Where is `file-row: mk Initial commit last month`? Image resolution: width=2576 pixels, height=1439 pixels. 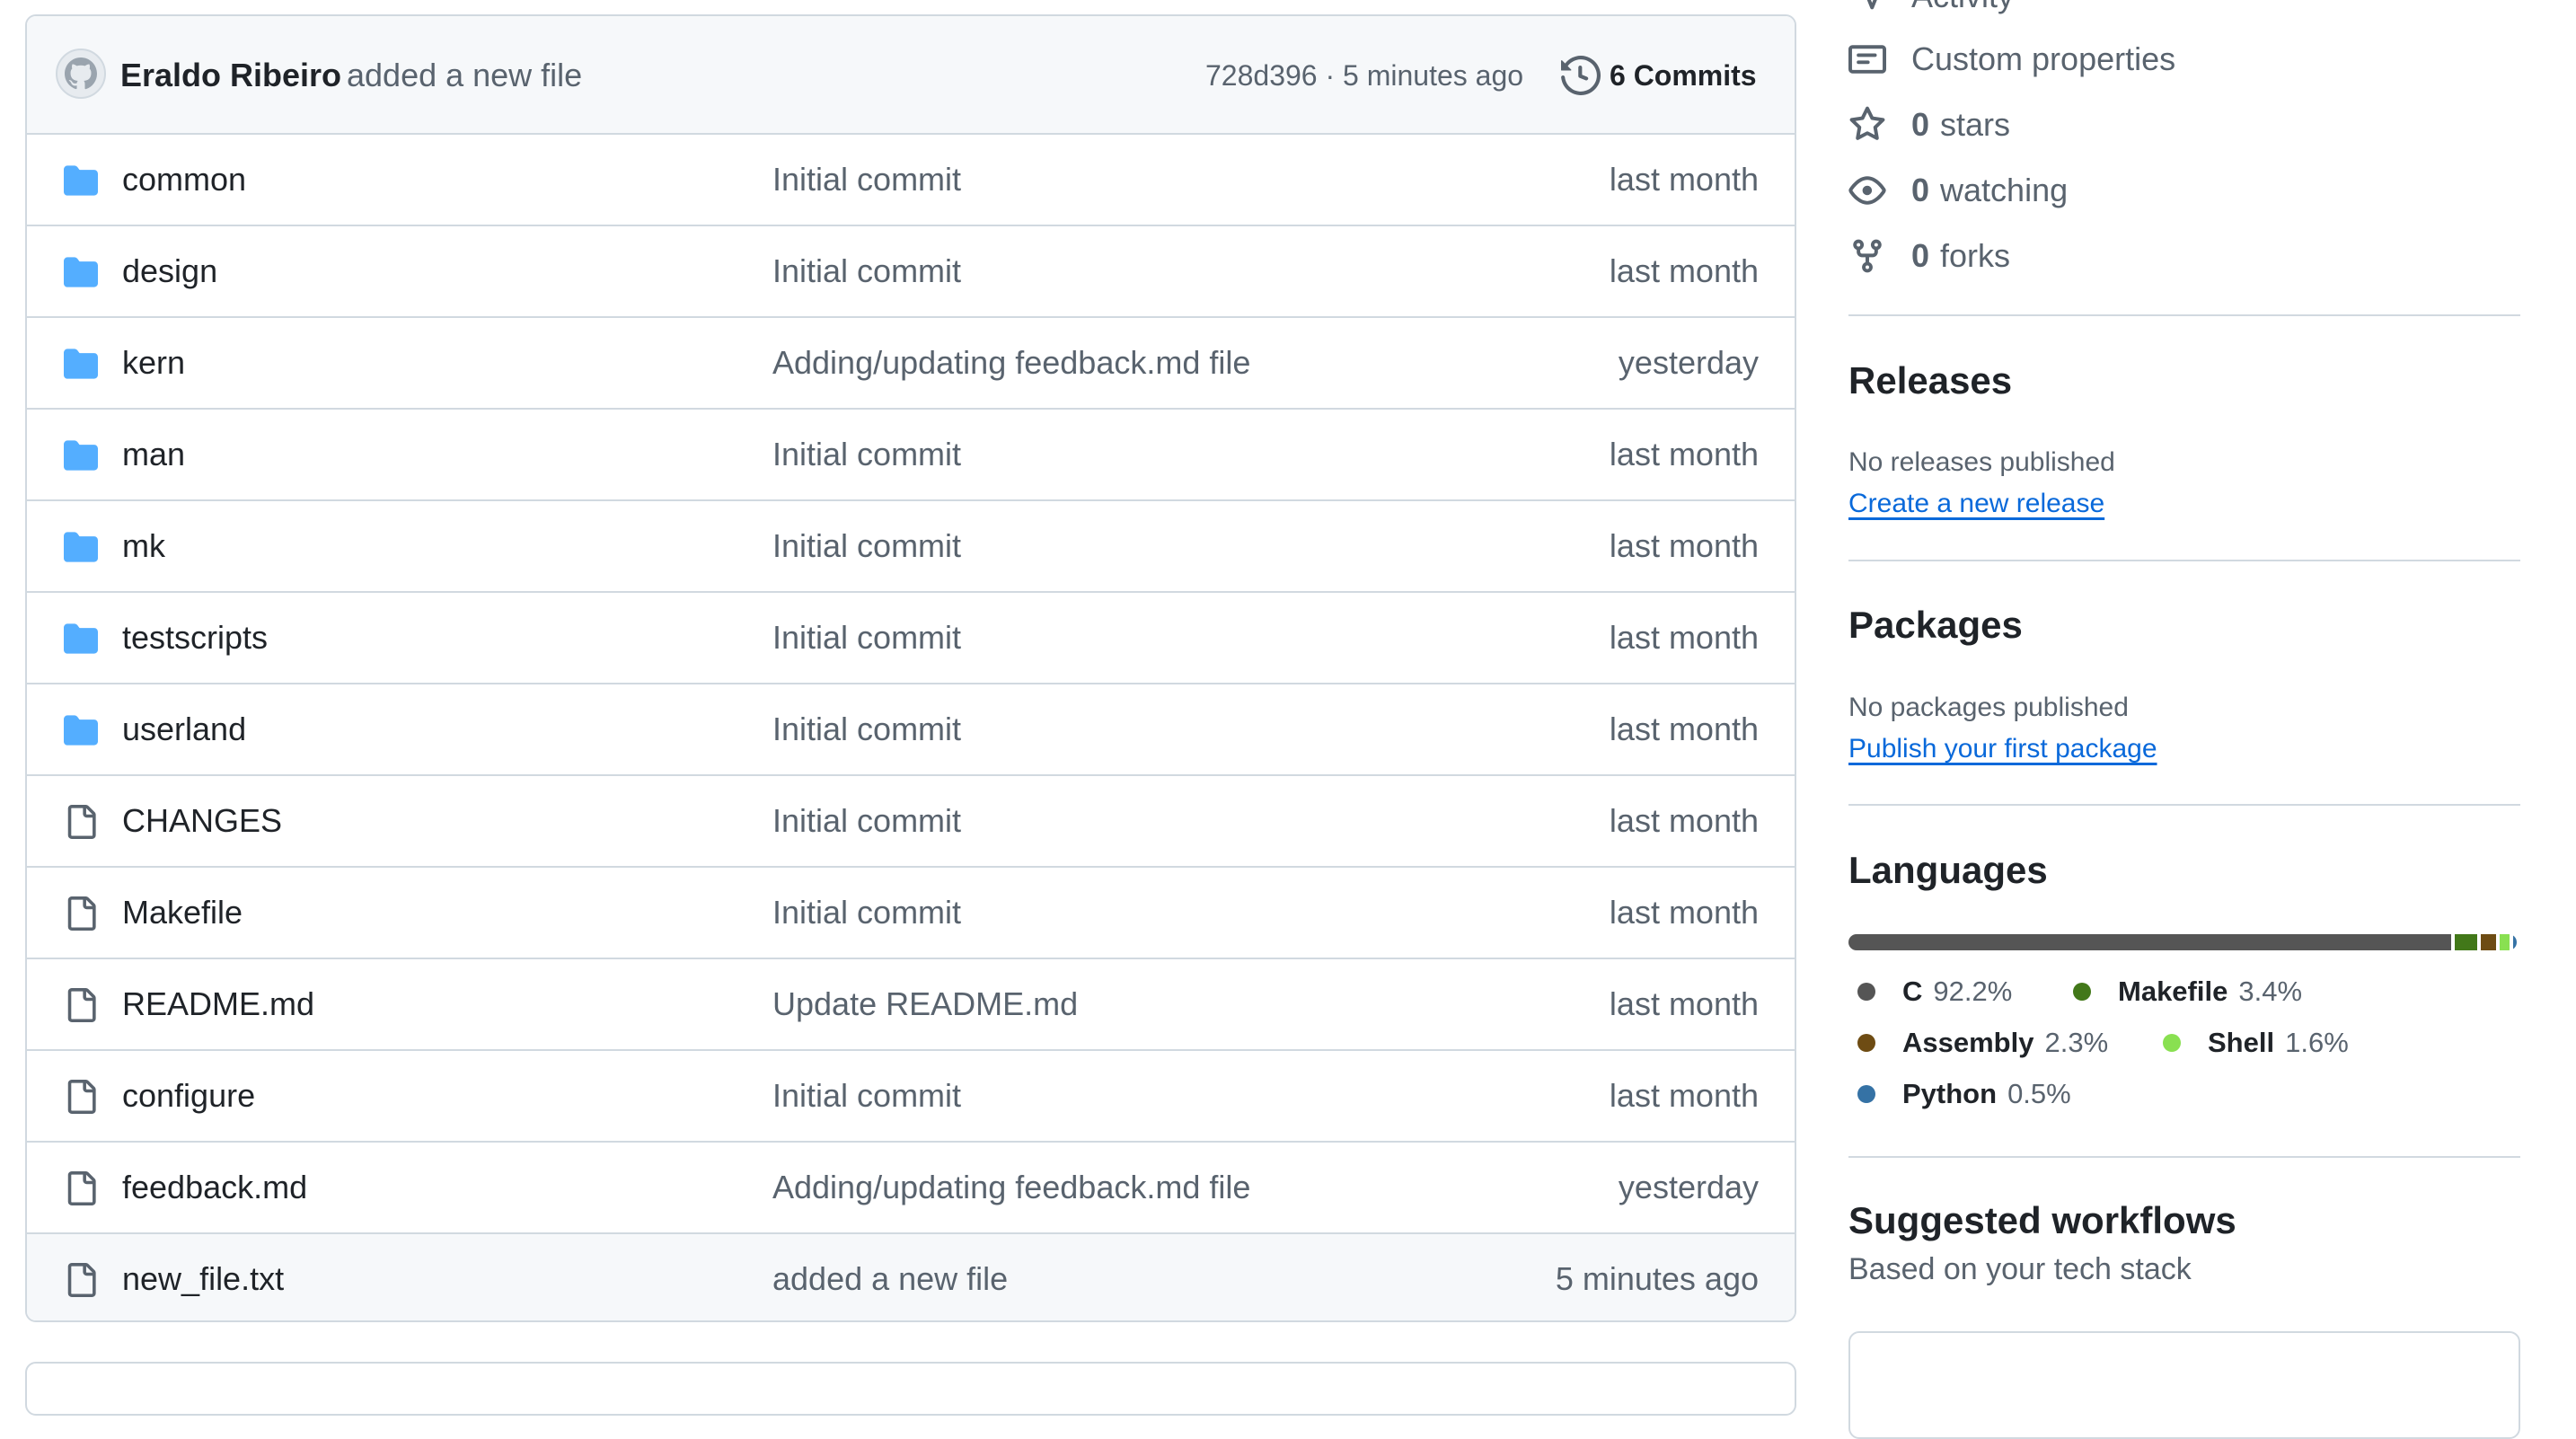
file-row: mk Initial commit last month is located at coordinates (911, 547).